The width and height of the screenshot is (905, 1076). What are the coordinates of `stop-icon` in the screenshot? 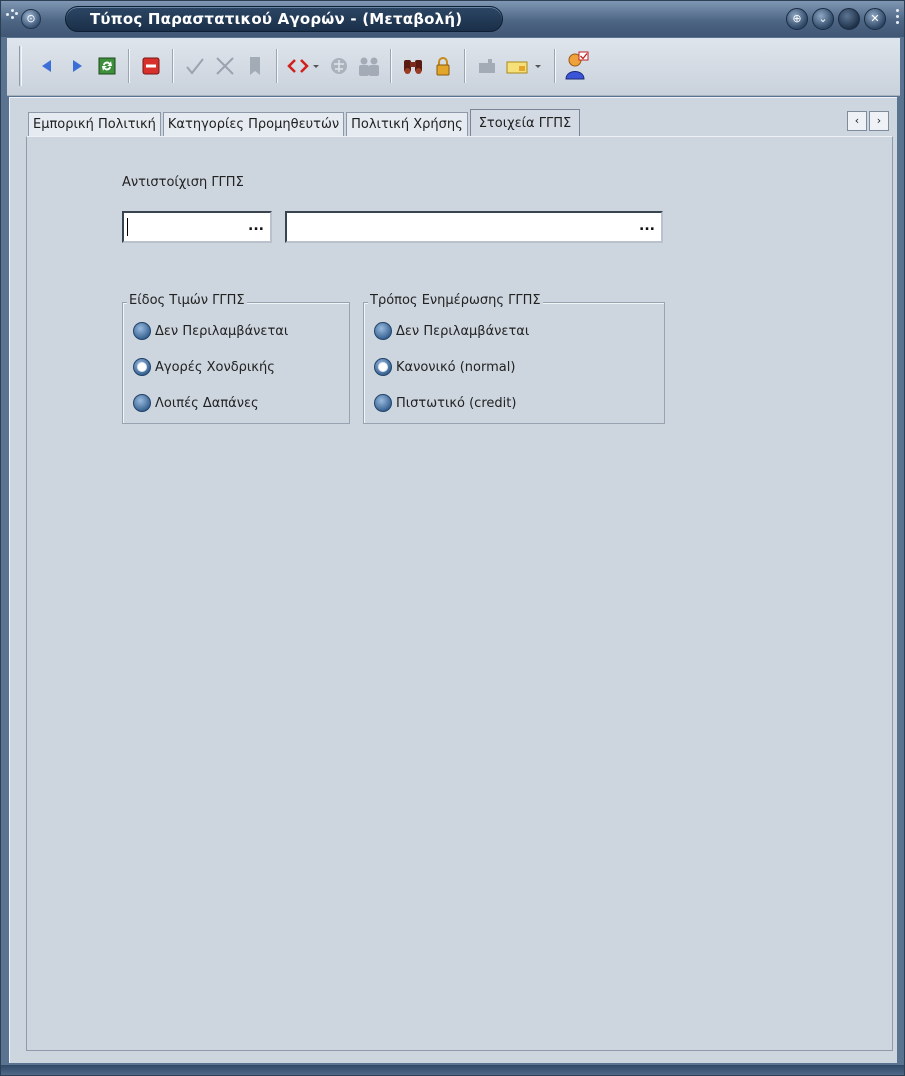 It's located at (151, 66).